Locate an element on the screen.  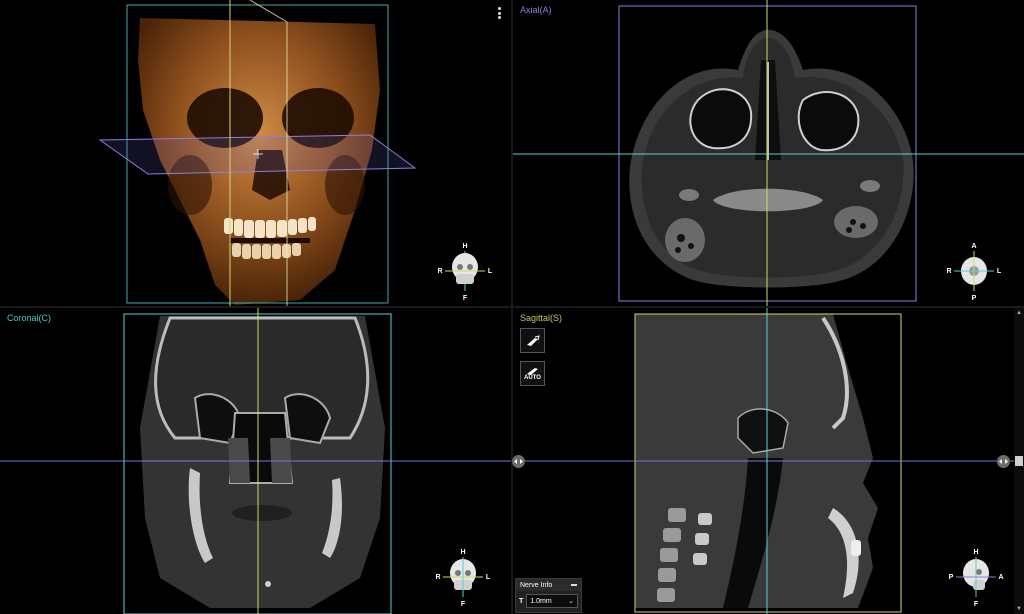
auto-label: AUTO is located at coordinates (532, 378).